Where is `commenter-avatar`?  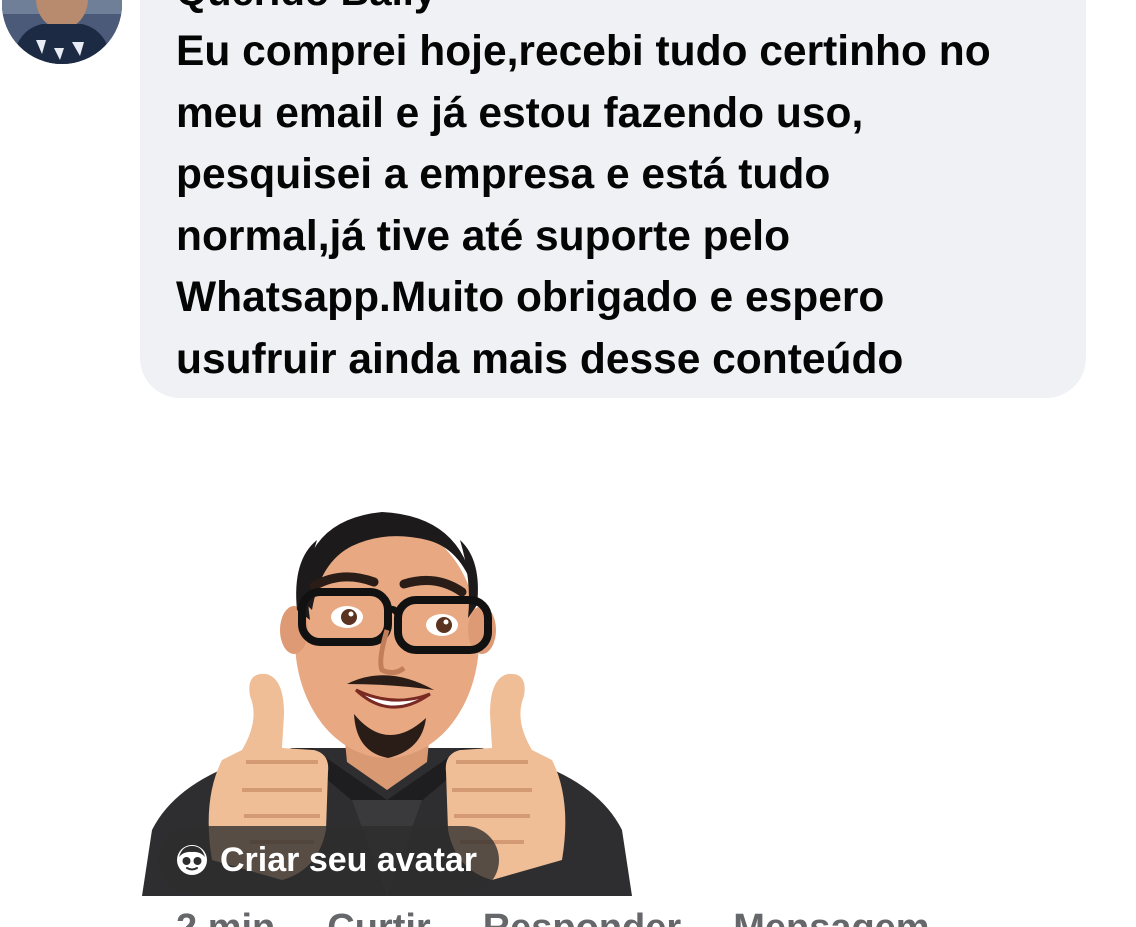 commenter-avatar is located at coordinates (62, 32).